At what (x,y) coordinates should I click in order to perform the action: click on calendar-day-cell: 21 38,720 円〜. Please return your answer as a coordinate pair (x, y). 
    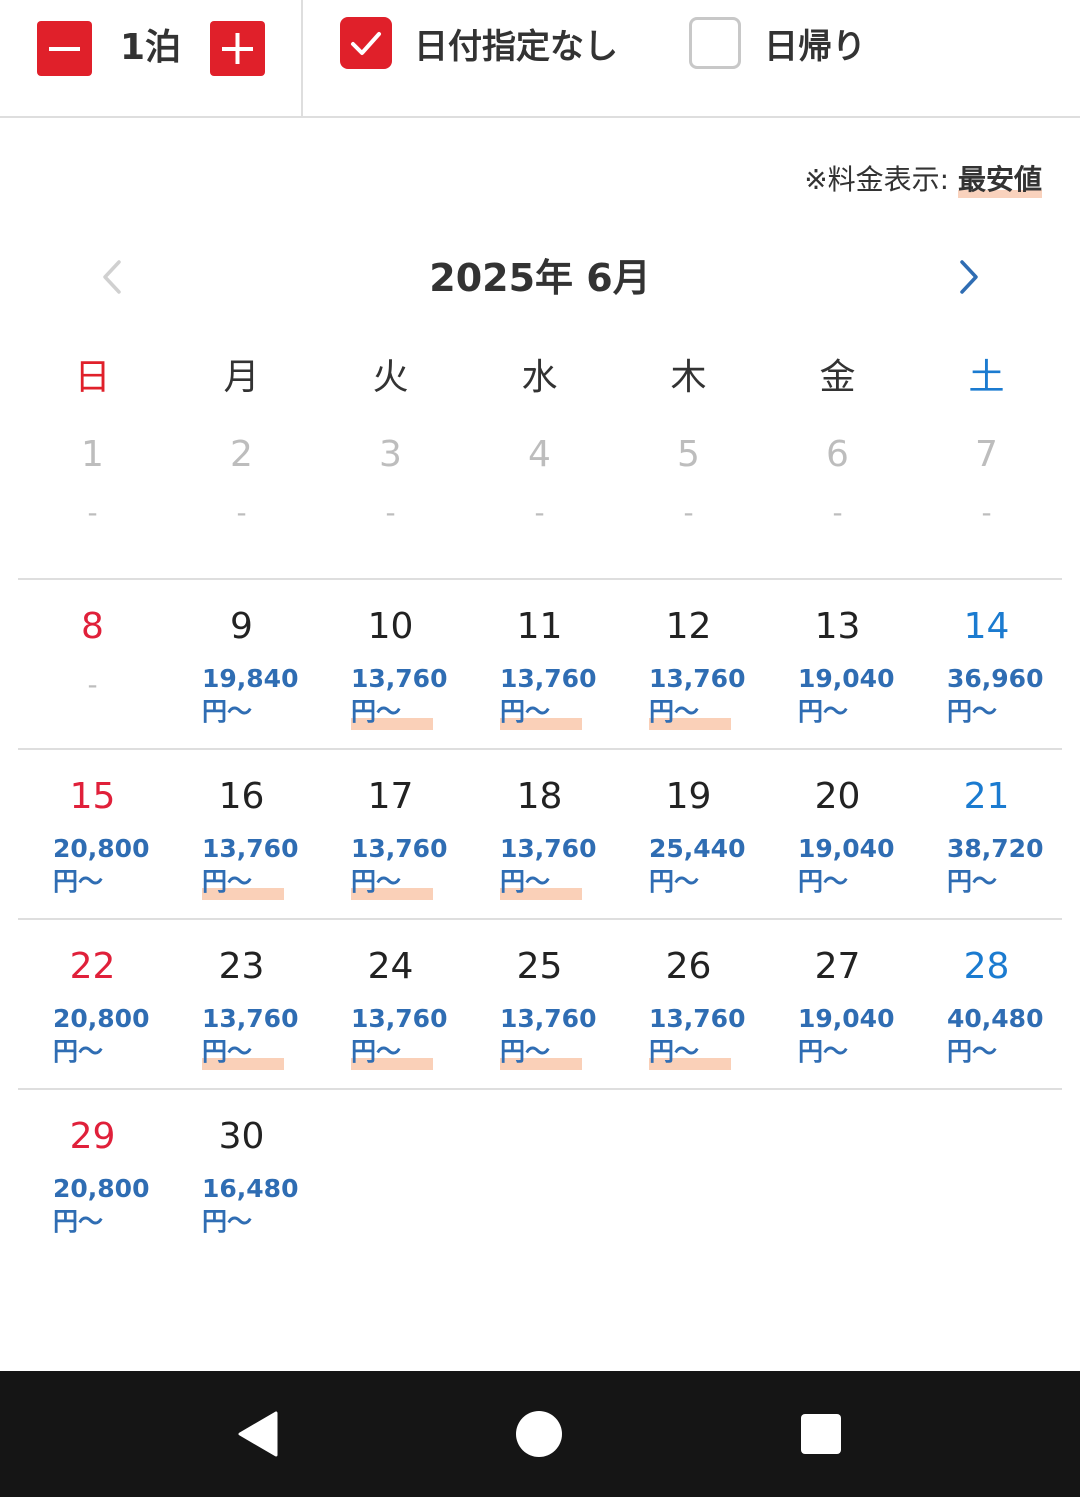
    Looking at the image, I should click on (986, 835).